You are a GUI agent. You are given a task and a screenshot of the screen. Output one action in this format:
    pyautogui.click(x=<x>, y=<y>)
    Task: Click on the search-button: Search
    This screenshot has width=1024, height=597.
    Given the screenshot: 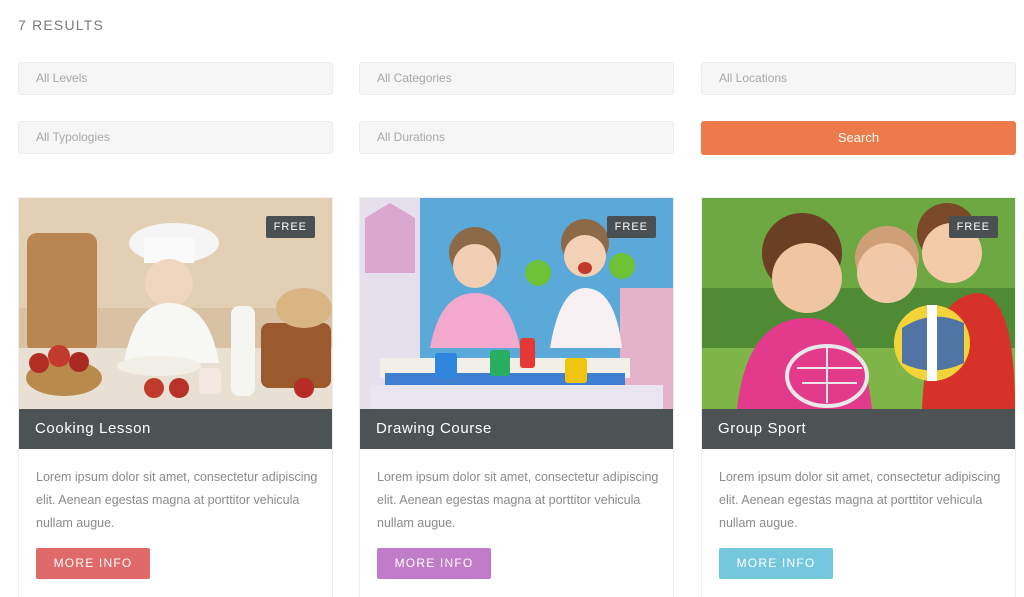 What is the action you would take?
    pyautogui.click(x=858, y=138)
    